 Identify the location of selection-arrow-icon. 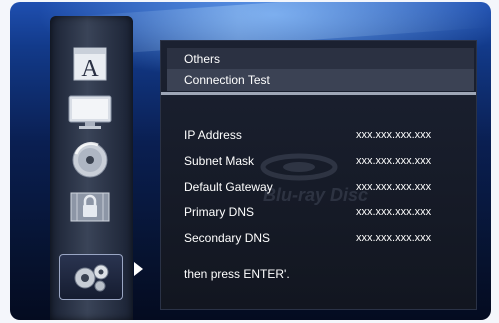
(138, 269).